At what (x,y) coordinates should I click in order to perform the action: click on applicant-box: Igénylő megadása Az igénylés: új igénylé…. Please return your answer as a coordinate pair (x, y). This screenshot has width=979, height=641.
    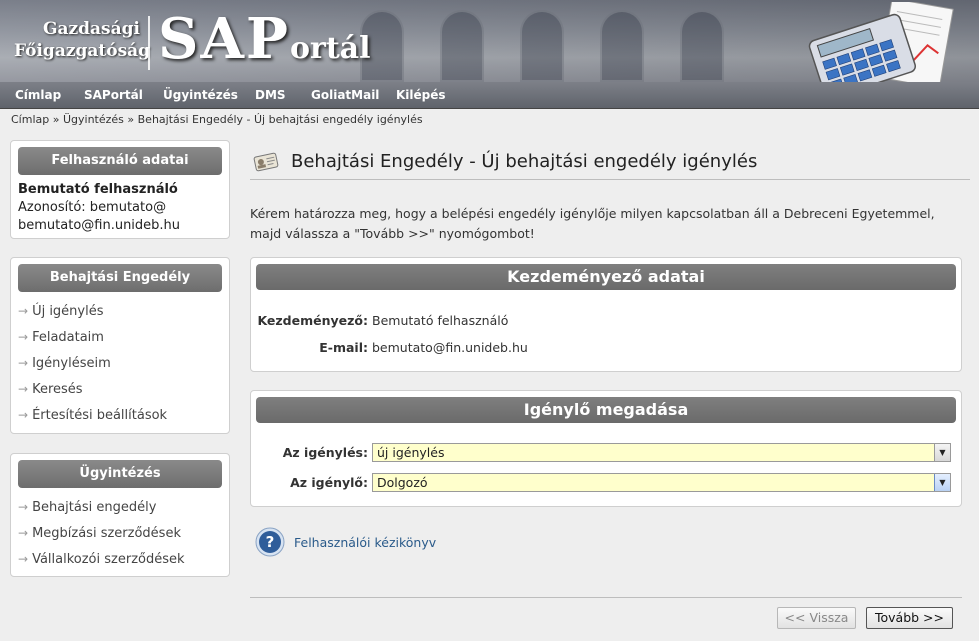
    Looking at the image, I should click on (606, 448).